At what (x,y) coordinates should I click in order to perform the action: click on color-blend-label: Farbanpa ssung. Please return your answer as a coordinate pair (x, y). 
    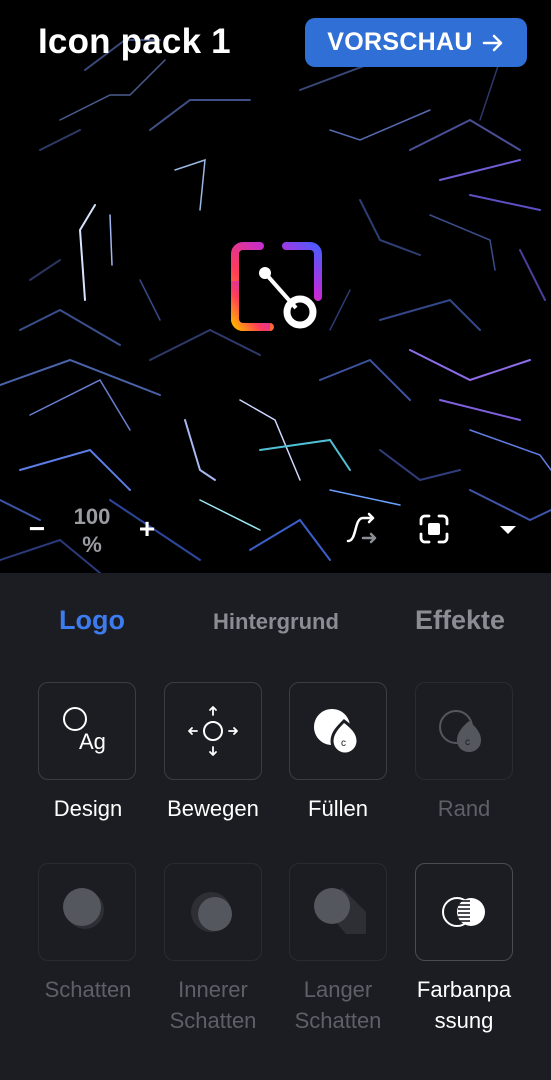
    Looking at the image, I should click on (464, 1005).